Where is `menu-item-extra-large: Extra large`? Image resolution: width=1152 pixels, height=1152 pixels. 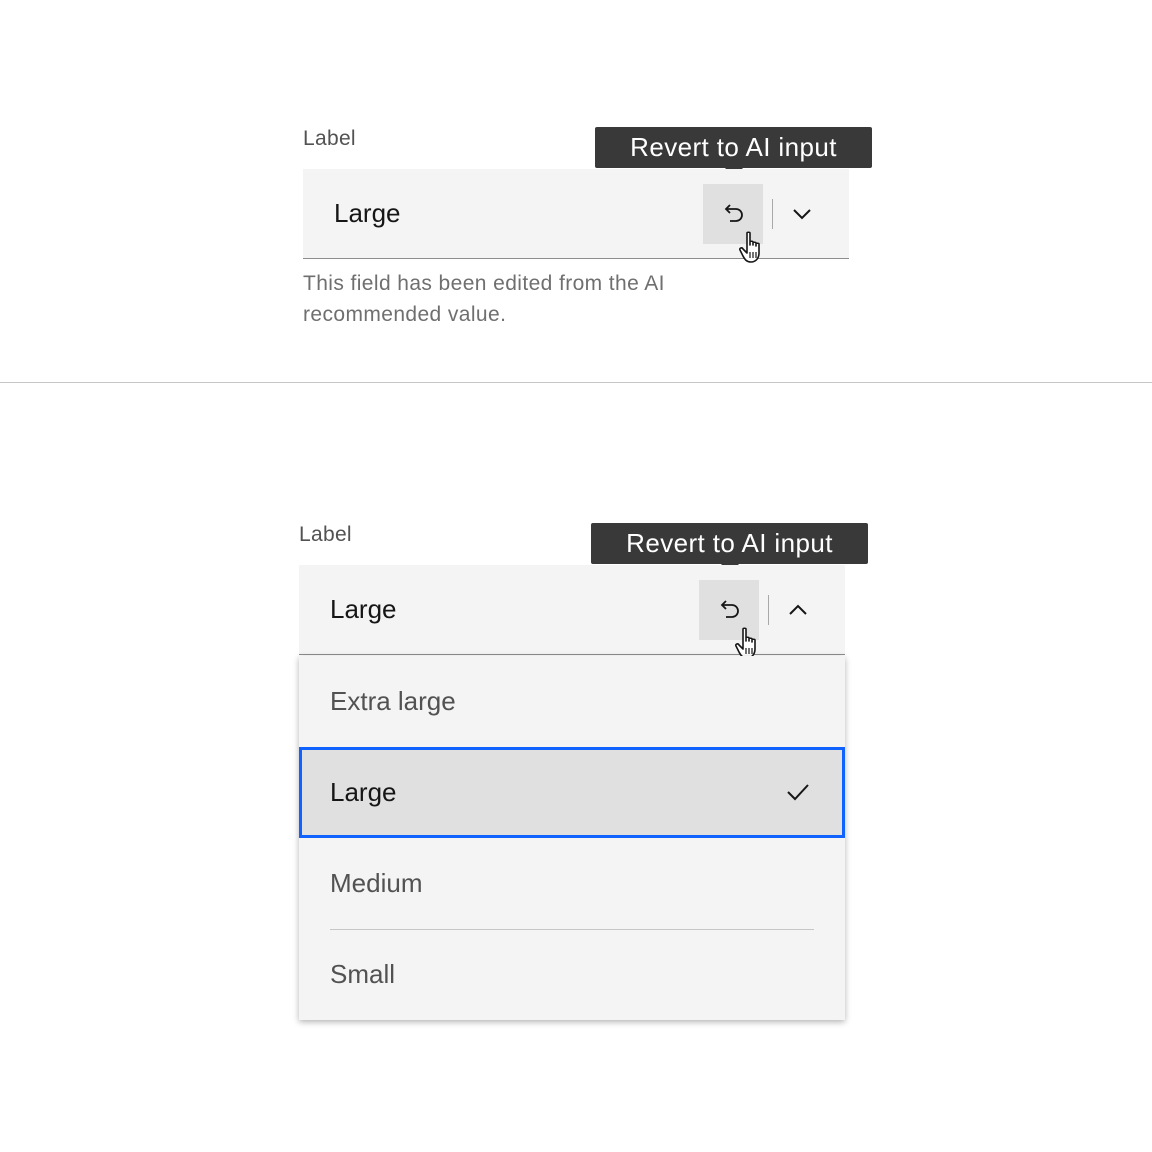
menu-item-extra-large: Extra large is located at coordinates (572, 701).